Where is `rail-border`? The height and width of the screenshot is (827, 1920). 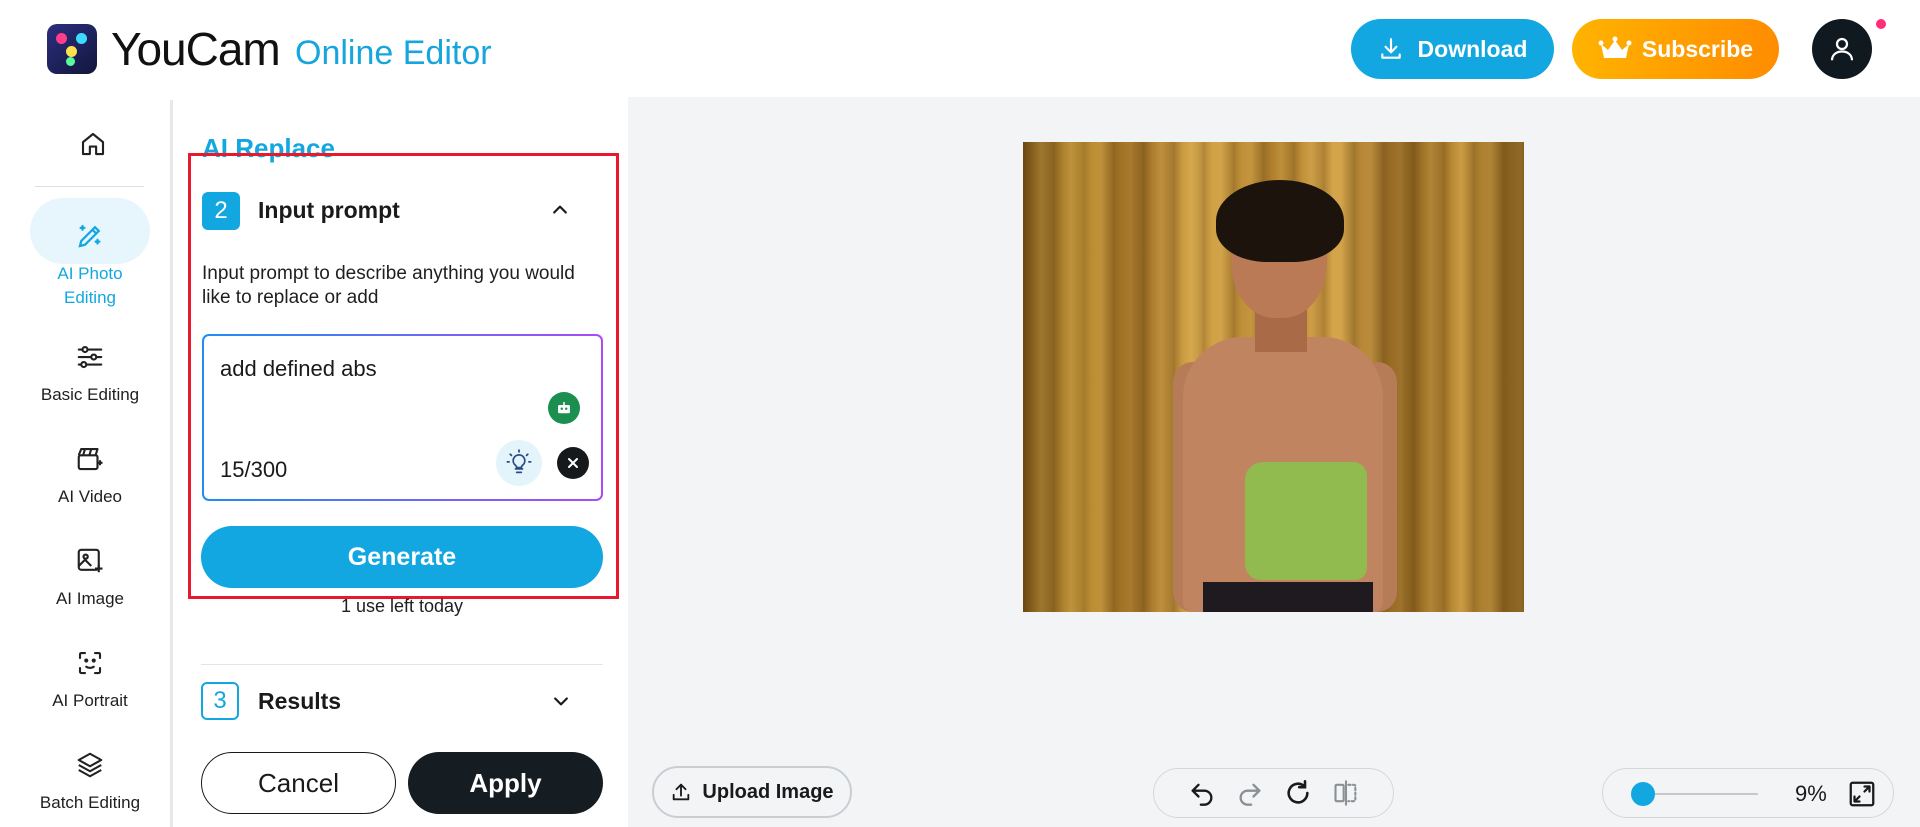
rail-border is located at coordinates (171, 463).